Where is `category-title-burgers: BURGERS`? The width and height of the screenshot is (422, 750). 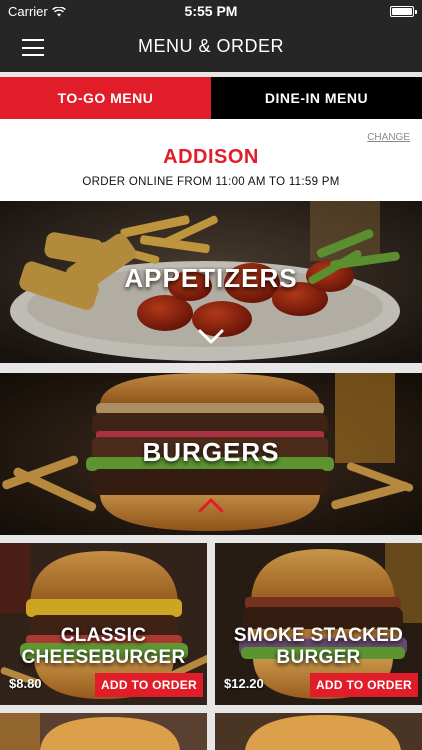
category-title-burgers: BURGERS is located at coordinates (211, 452).